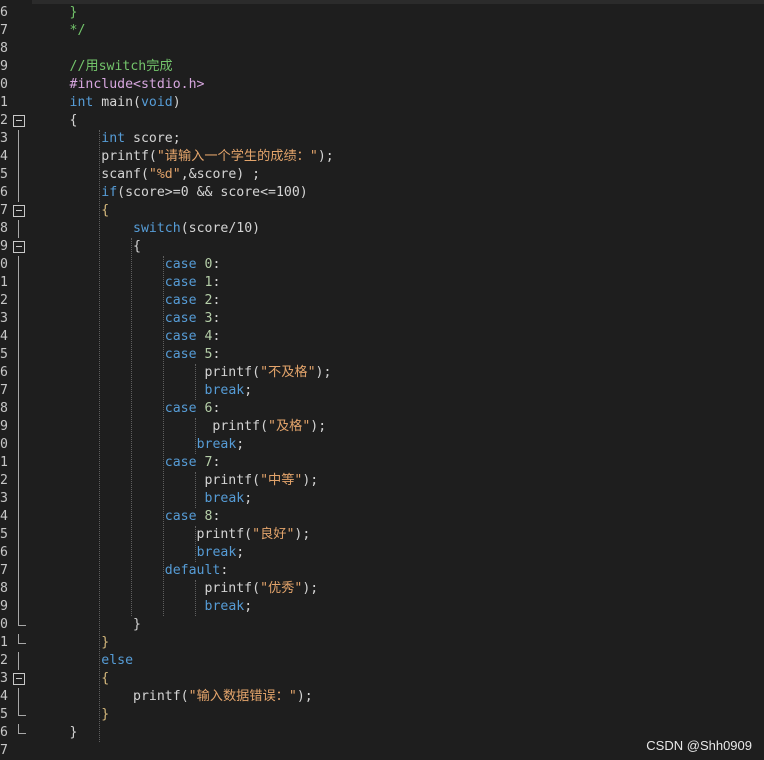 This screenshot has height=760, width=764. What do you see at coordinates (89, 66) in the screenshot?
I see `code-token: //用switch完成` at bounding box center [89, 66].